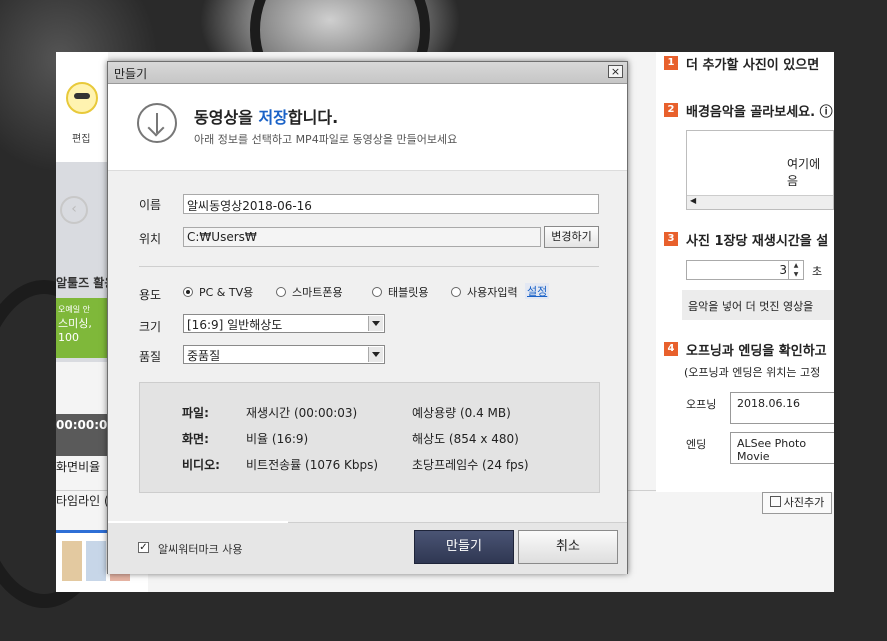  Describe the element at coordinates (75, 323) in the screenshot. I see `ad-line: 스미싱,` at that location.